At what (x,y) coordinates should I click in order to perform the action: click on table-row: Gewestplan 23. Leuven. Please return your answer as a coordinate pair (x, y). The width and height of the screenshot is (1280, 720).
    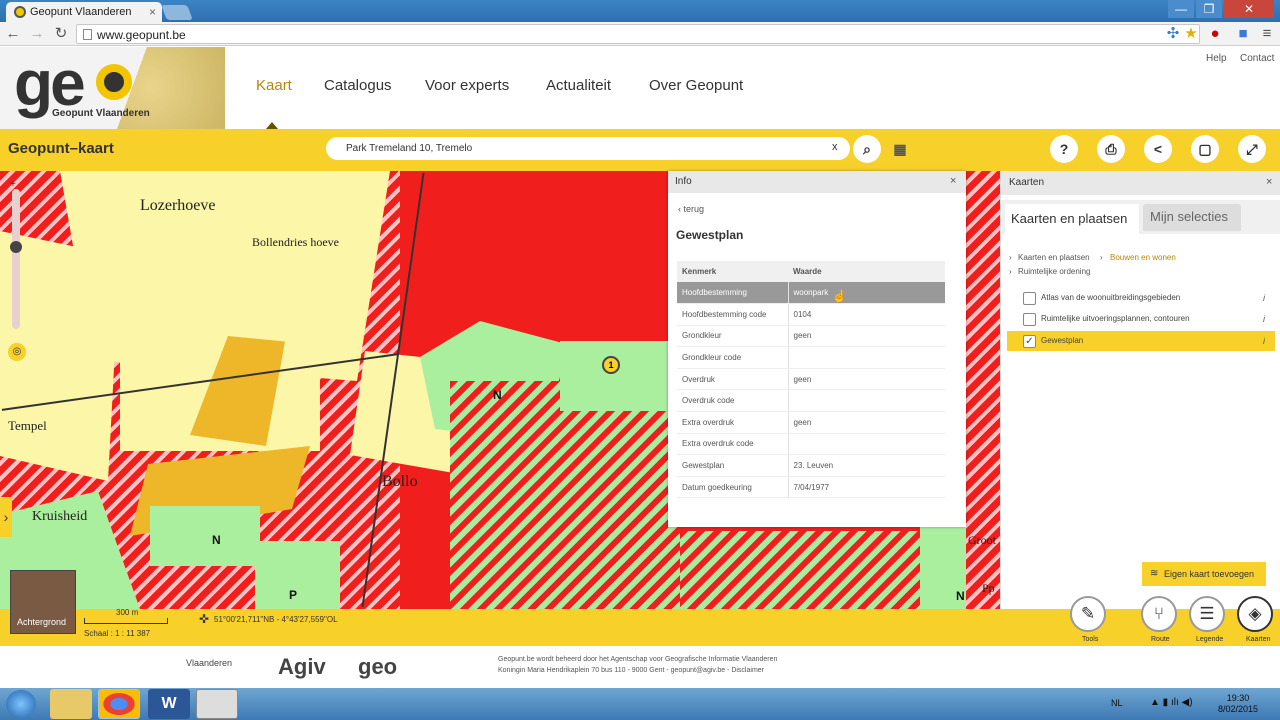
    Looking at the image, I should click on (811, 465).